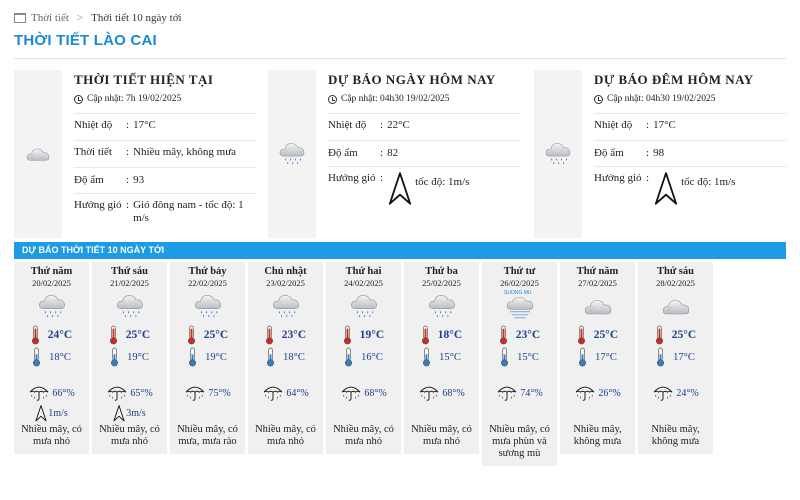 This screenshot has width=800, height=500. I want to click on day-description: Nhiều mây, không mưa, so click(675, 435).